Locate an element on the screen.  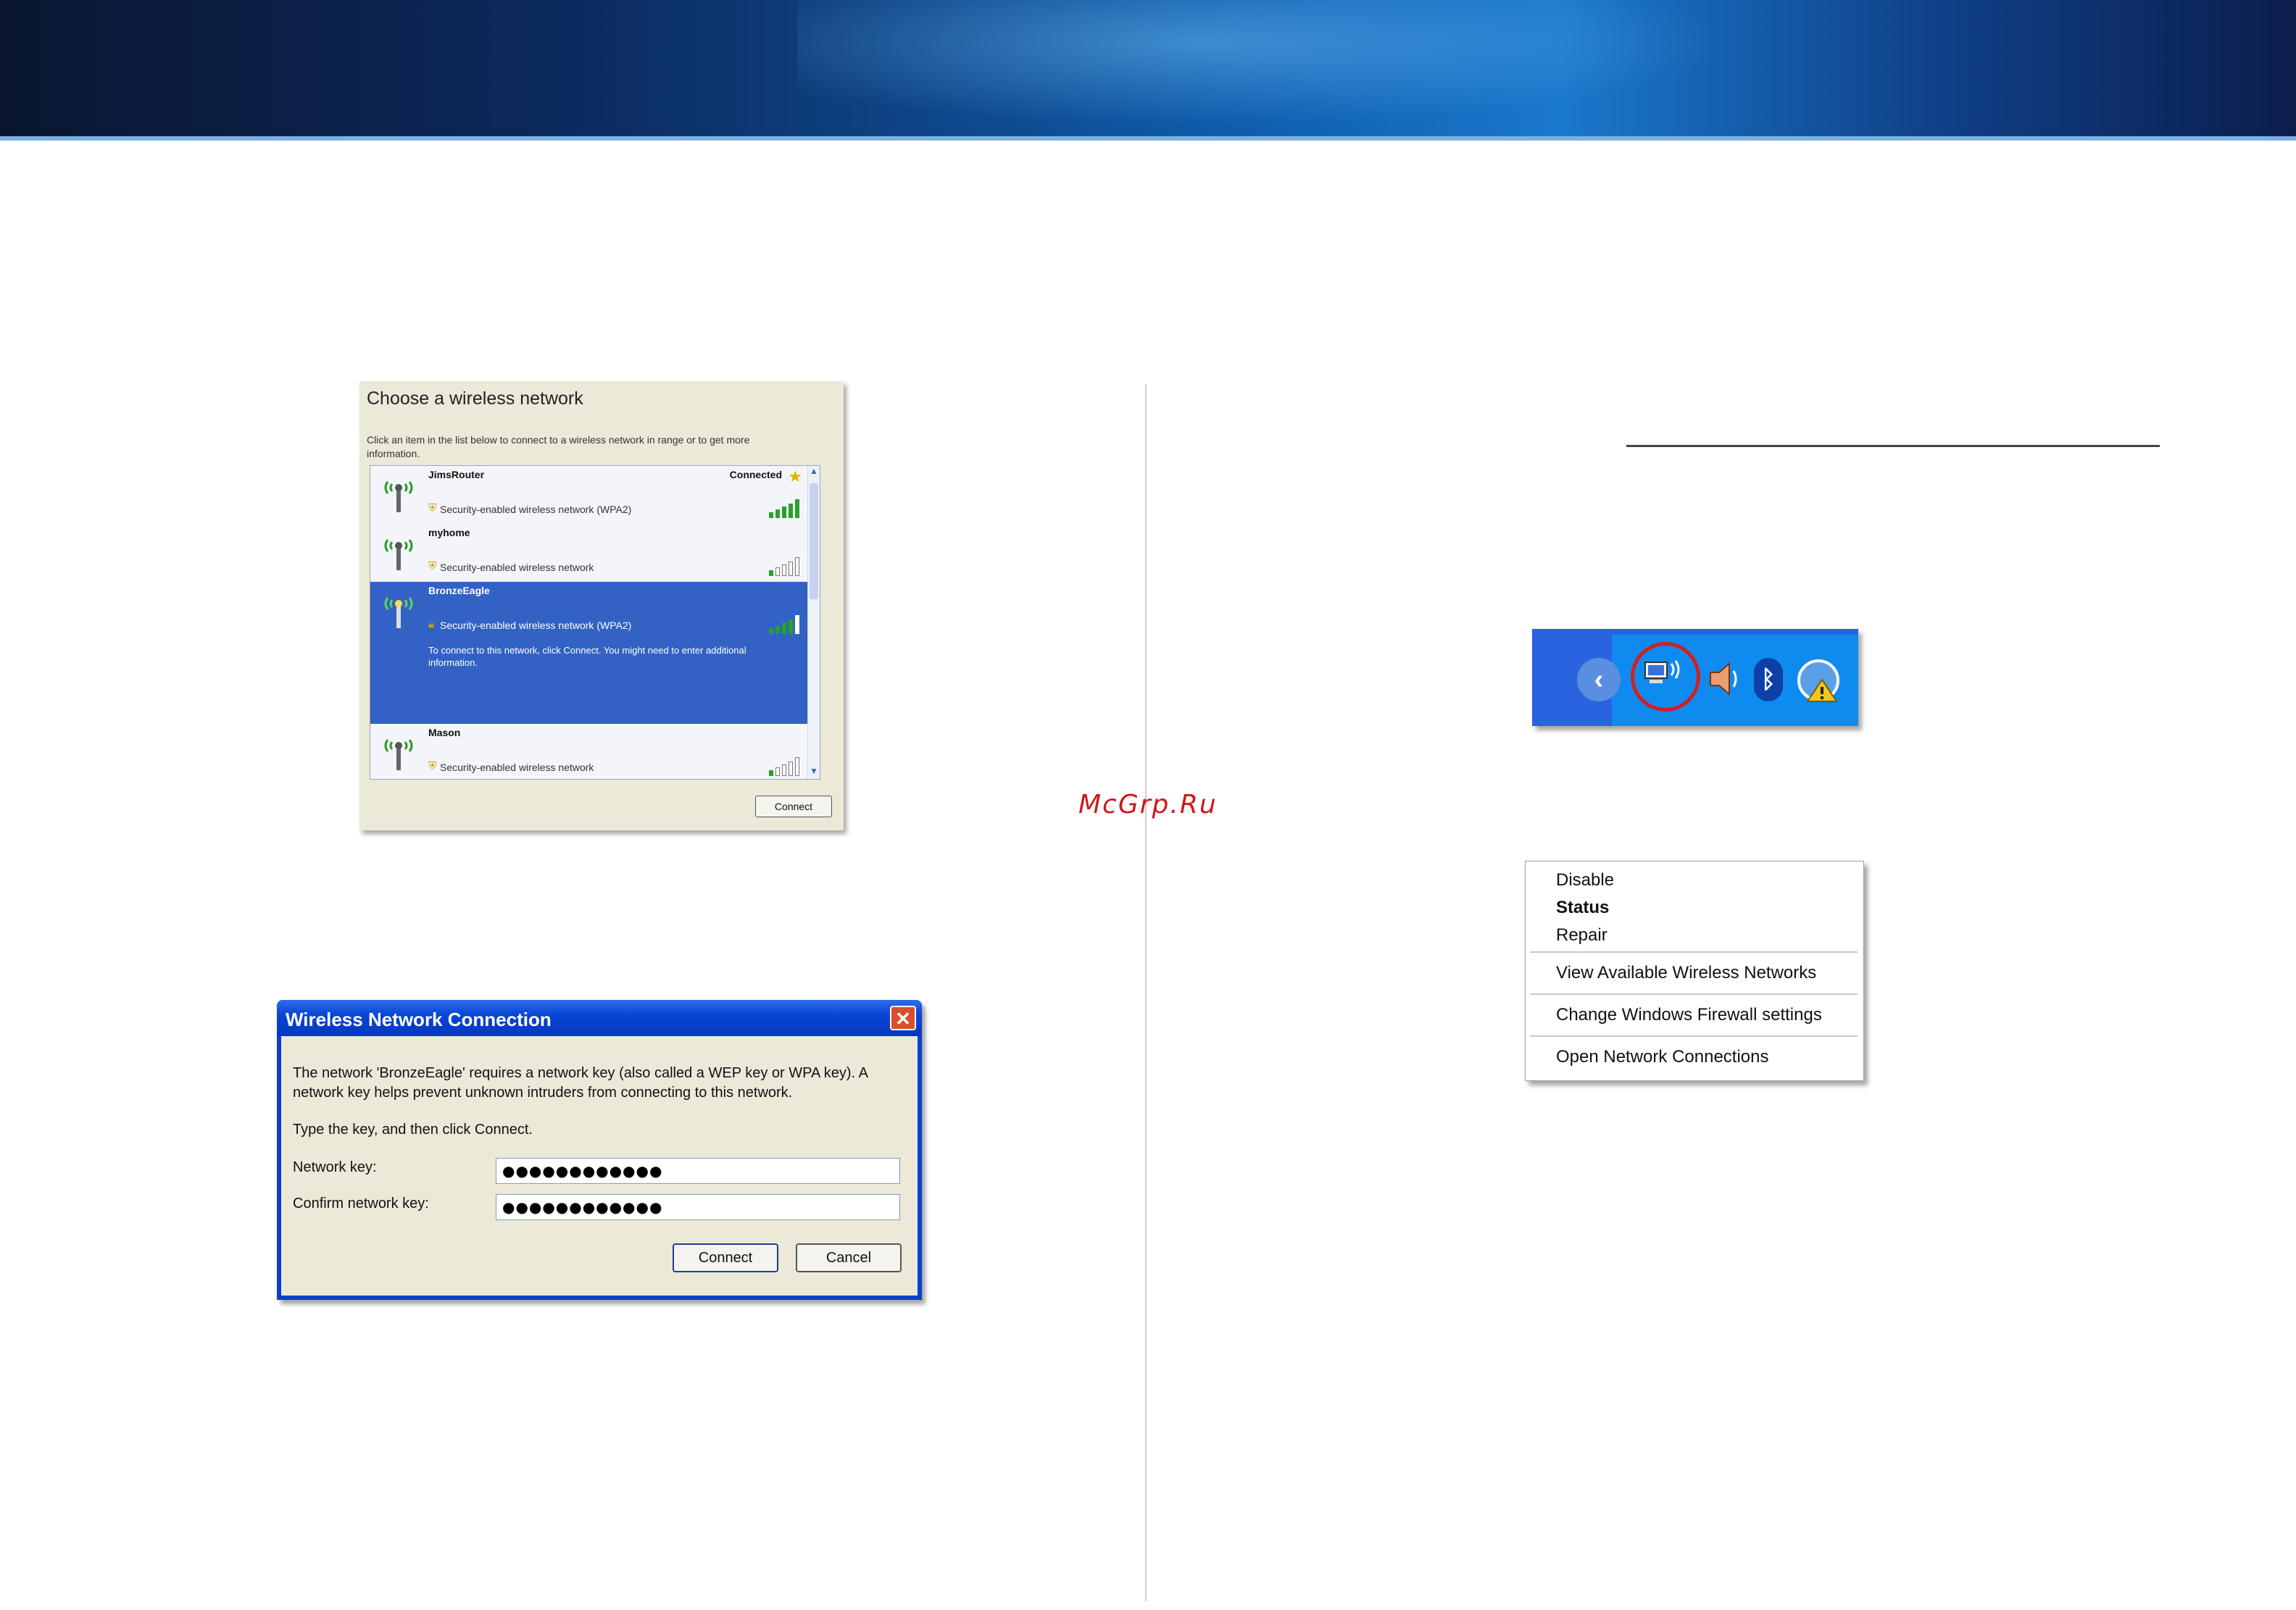
highlight-circle is located at coordinates (1665, 677).